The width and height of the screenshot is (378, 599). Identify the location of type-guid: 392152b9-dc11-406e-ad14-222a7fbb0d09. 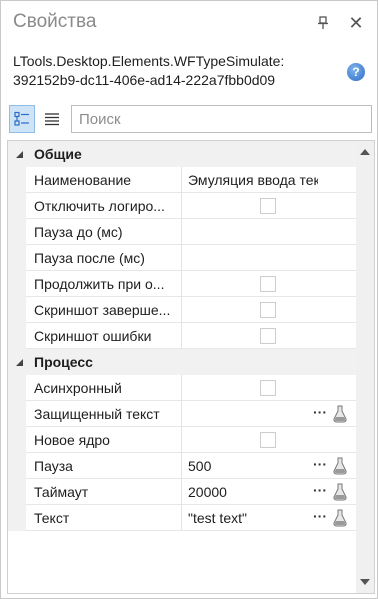
(144, 80).